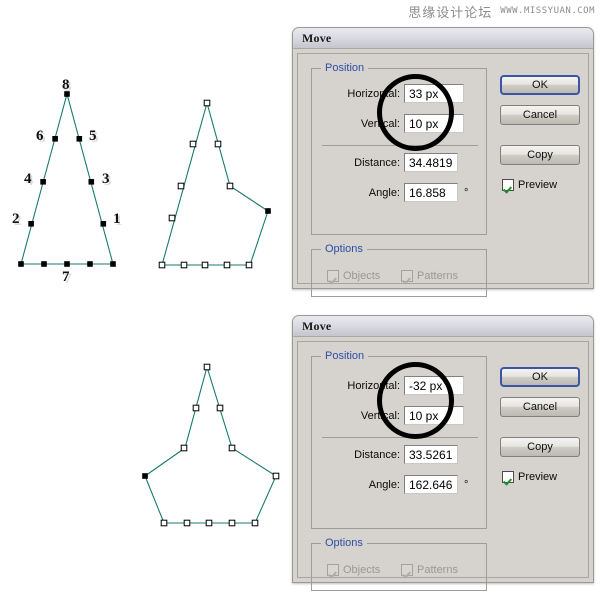 This screenshot has height=600, width=600. I want to click on pentagon-shape-path, so click(210, 444).